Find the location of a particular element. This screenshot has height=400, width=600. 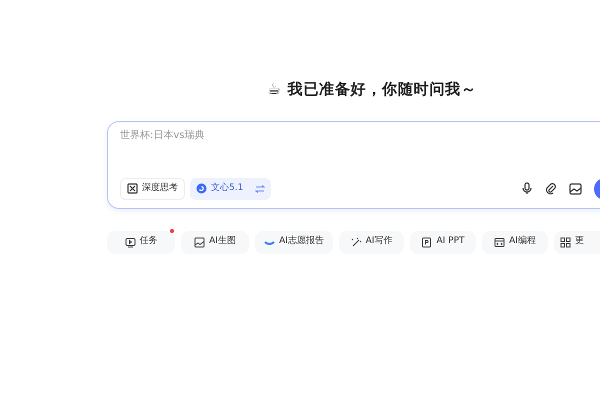

model-selector: 文心5.1 is located at coordinates (231, 189).